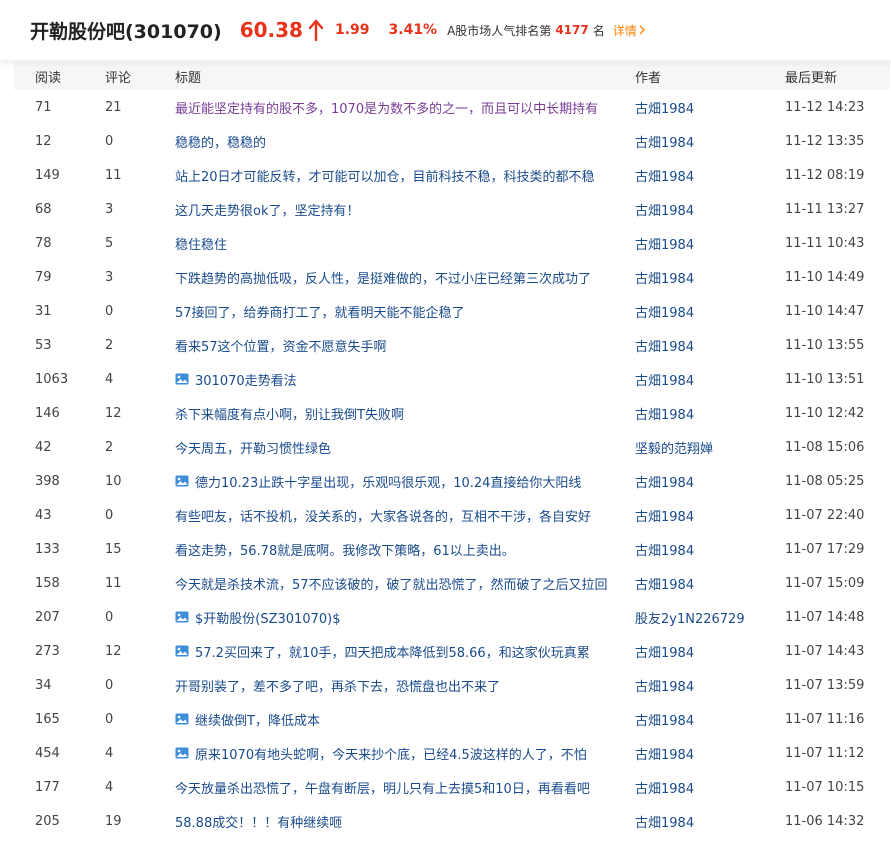 This screenshot has width=891, height=847. I want to click on page-title: 开勒股份吧(301070), so click(126, 30).